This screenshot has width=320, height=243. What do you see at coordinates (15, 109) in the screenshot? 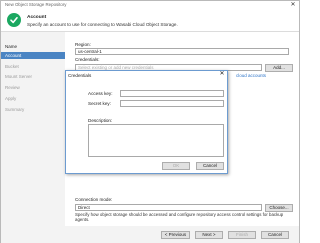
I see `step-summary: Summary` at bounding box center [15, 109].